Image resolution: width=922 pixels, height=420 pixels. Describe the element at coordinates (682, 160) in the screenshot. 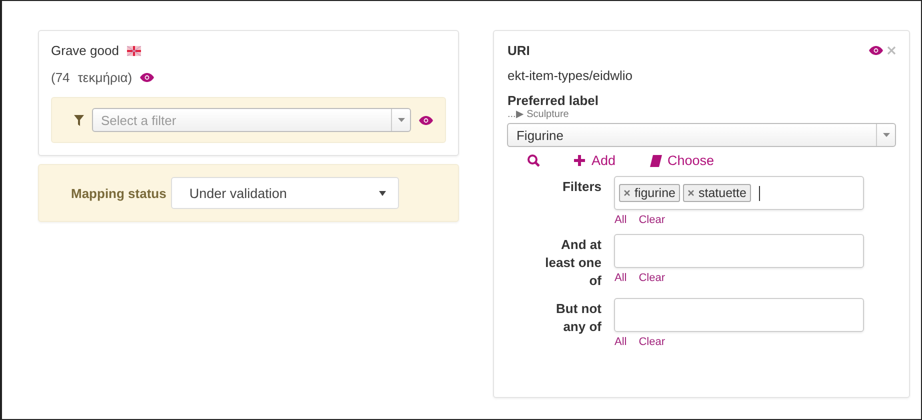

I see `choose-button: Choose` at that location.